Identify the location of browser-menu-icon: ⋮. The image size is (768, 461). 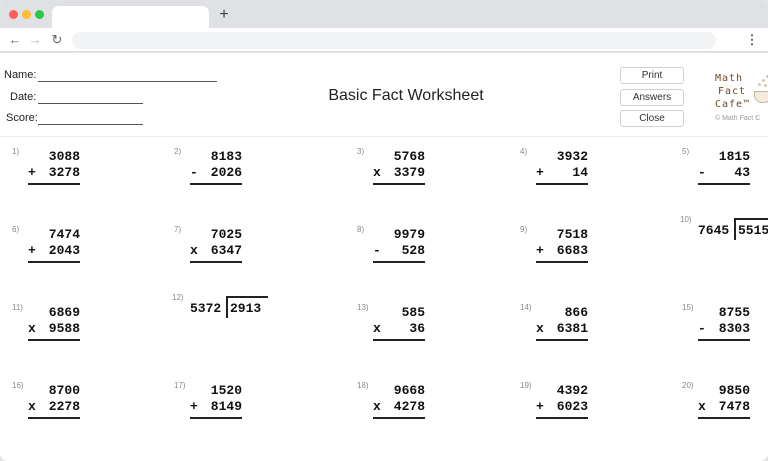
(752, 40).